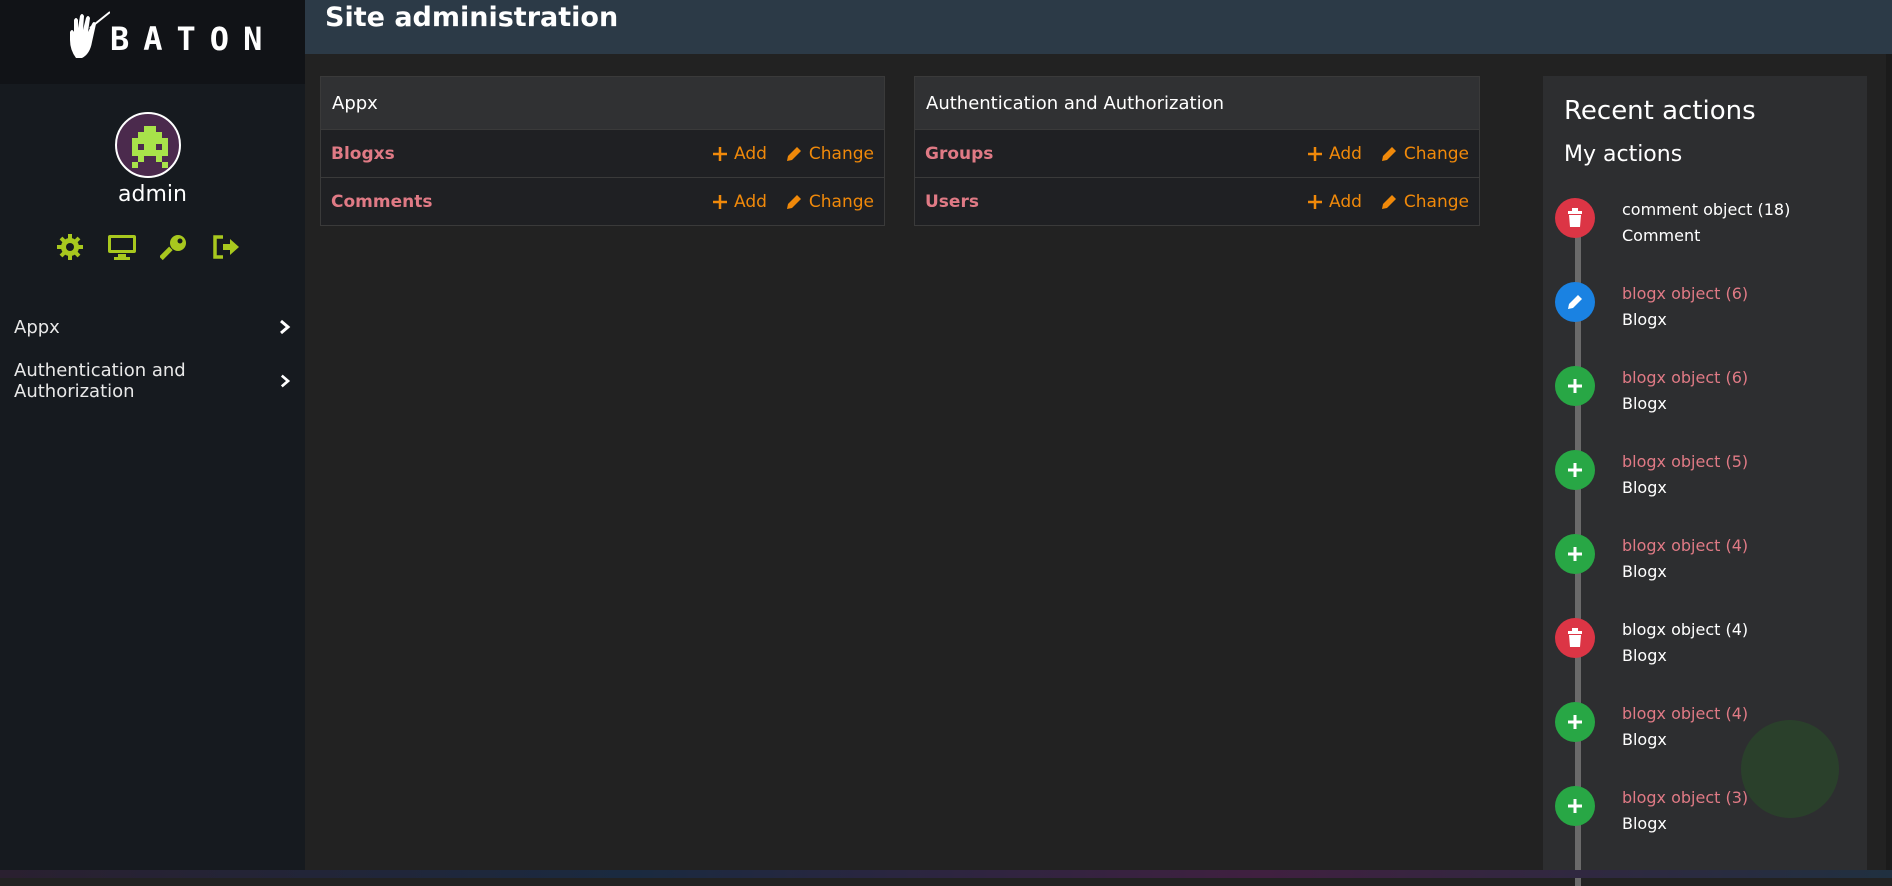 This screenshot has width=1892, height=886. Describe the element at coordinates (122, 247) in the screenshot. I see `monitor-icon` at that location.